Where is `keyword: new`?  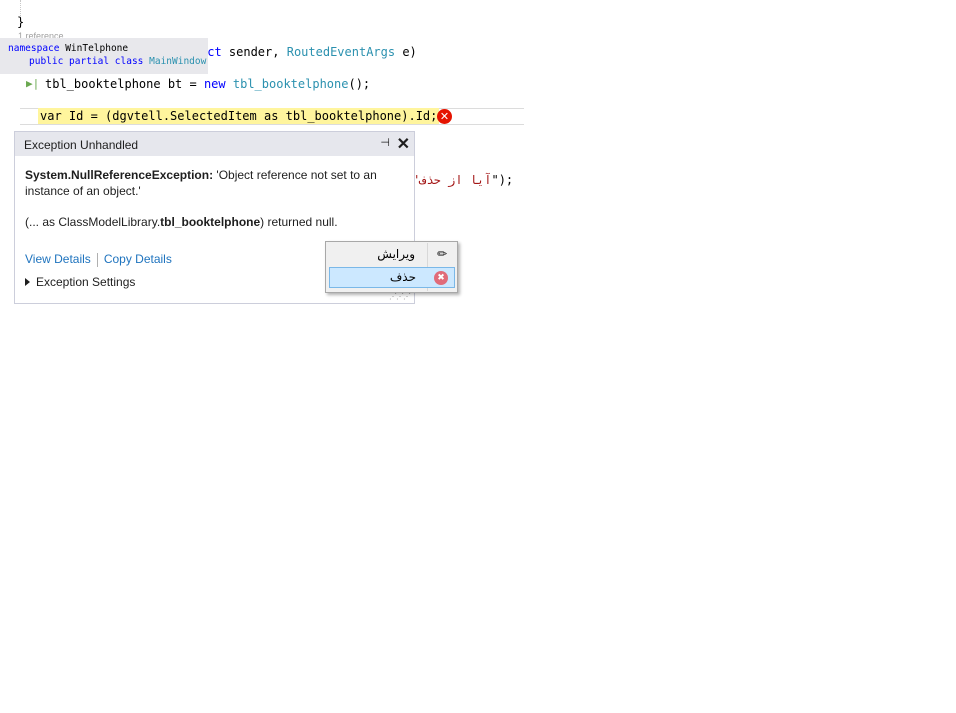
keyword: new is located at coordinates (214, 84).